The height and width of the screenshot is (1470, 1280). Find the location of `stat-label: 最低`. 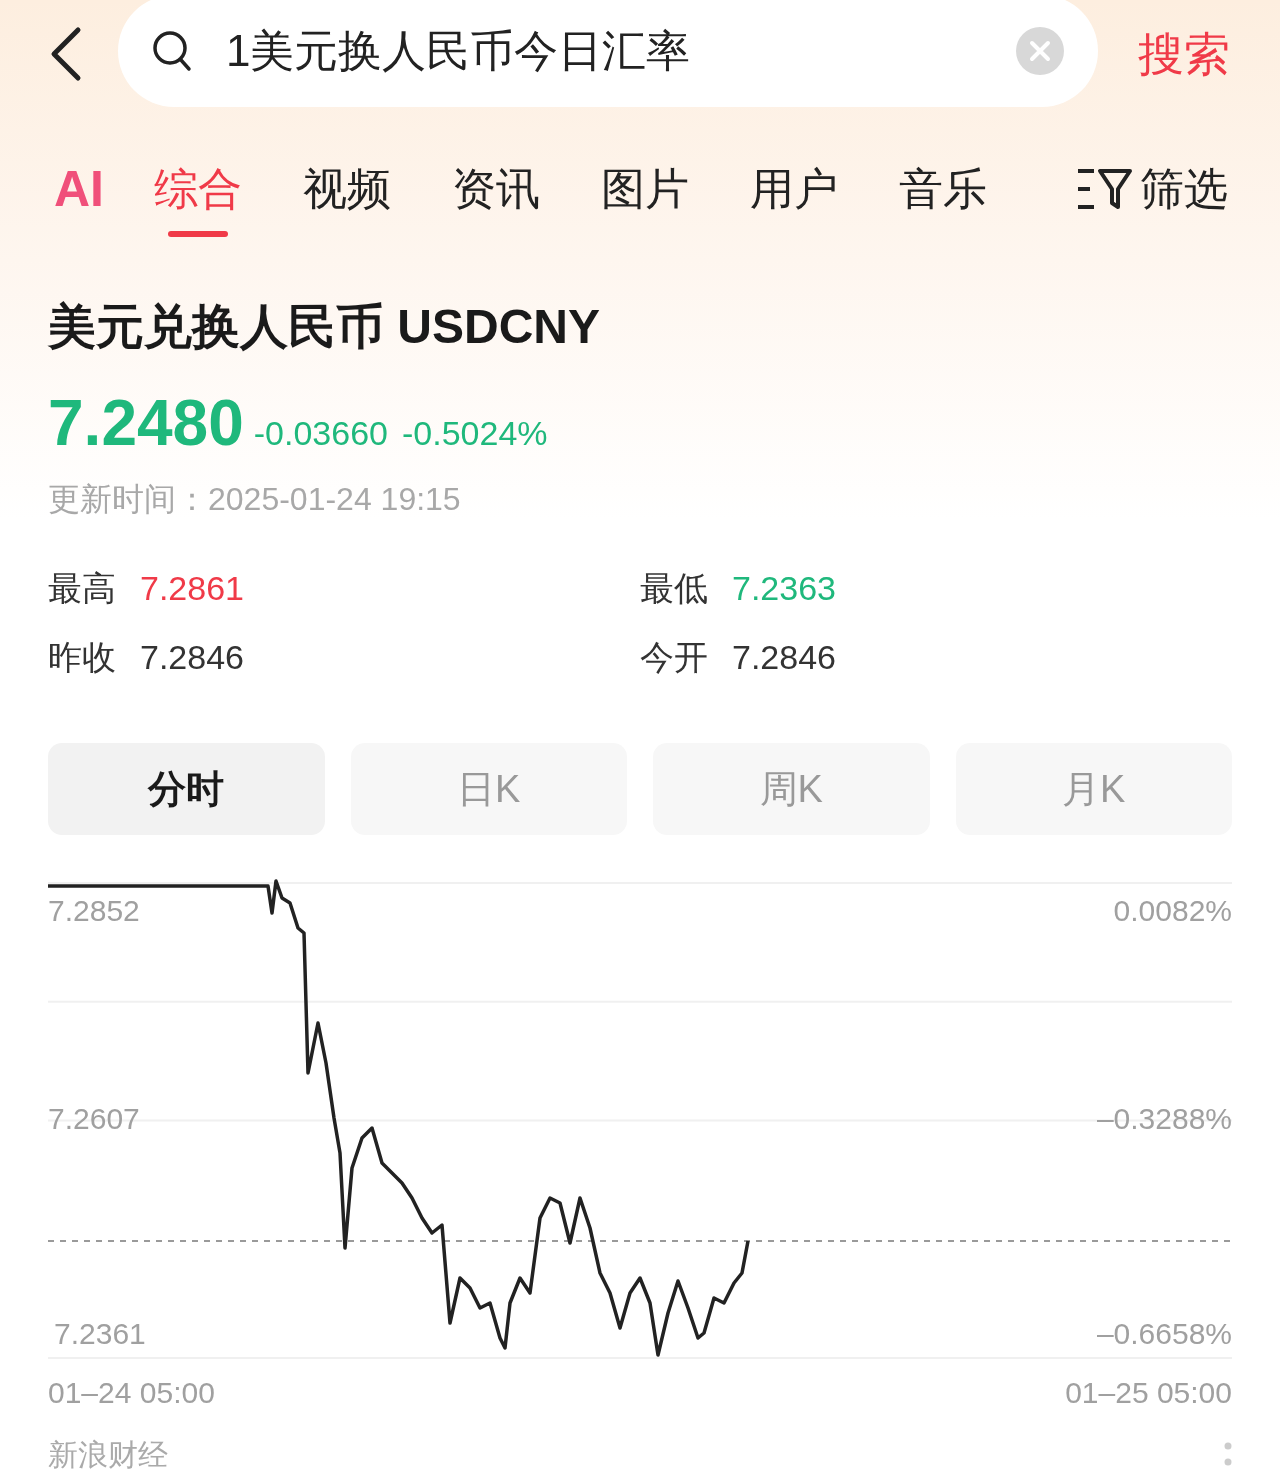

stat-label: 最低 is located at coordinates (674, 588).